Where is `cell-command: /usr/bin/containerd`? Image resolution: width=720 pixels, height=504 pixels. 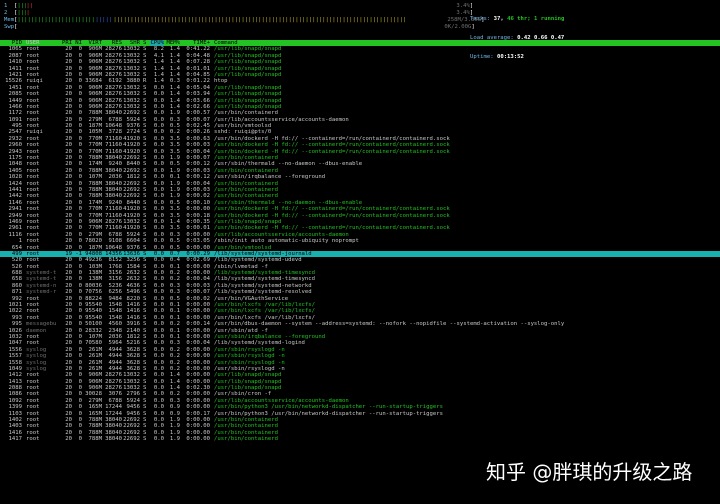
cell-command: /usr/bin/containerd is located at coordinates (246, 439).